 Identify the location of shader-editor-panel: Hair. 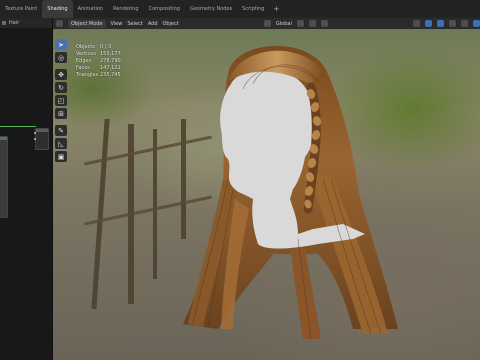
(26, 189).